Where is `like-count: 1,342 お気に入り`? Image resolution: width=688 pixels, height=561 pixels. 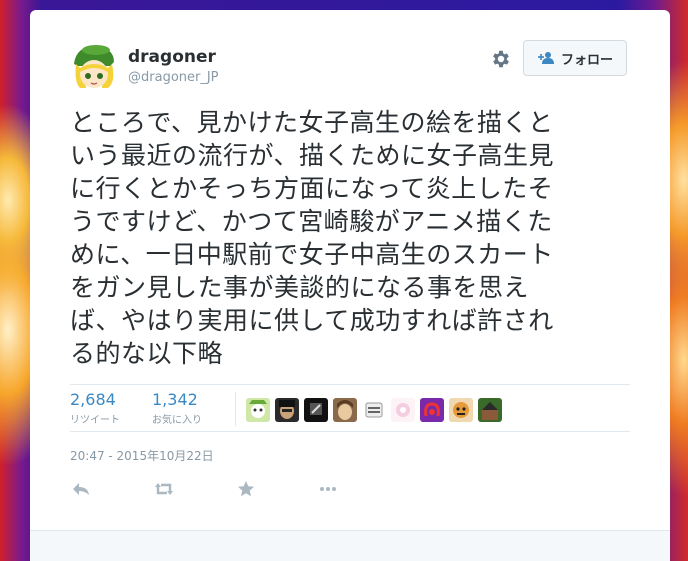 like-count: 1,342 お気に入り is located at coordinates (177, 408).